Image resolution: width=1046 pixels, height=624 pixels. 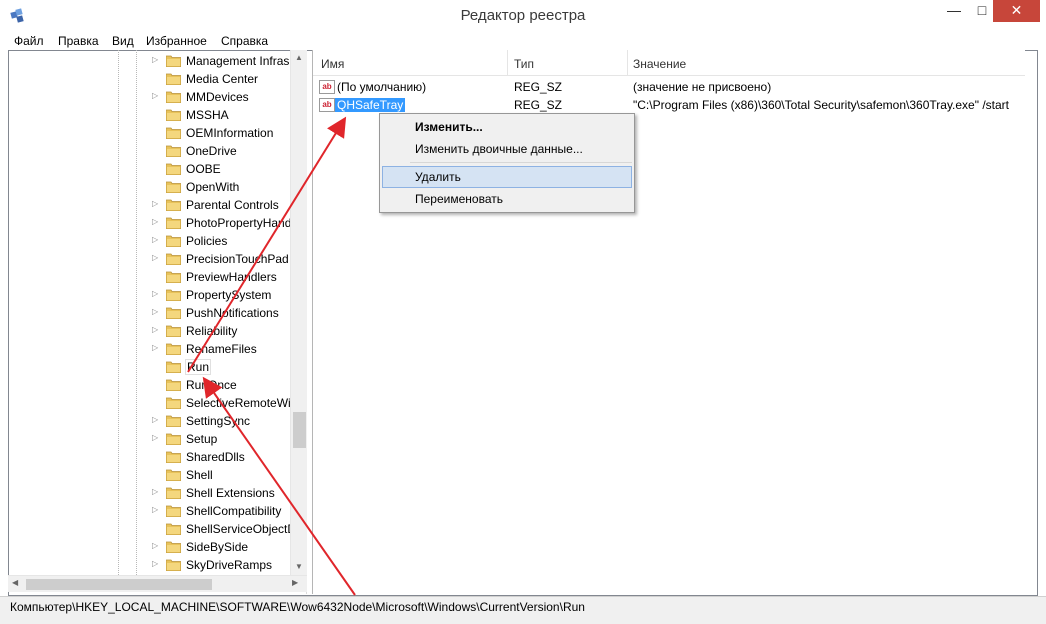 I want to click on menu-edit: Правка, so click(x=78, y=41).